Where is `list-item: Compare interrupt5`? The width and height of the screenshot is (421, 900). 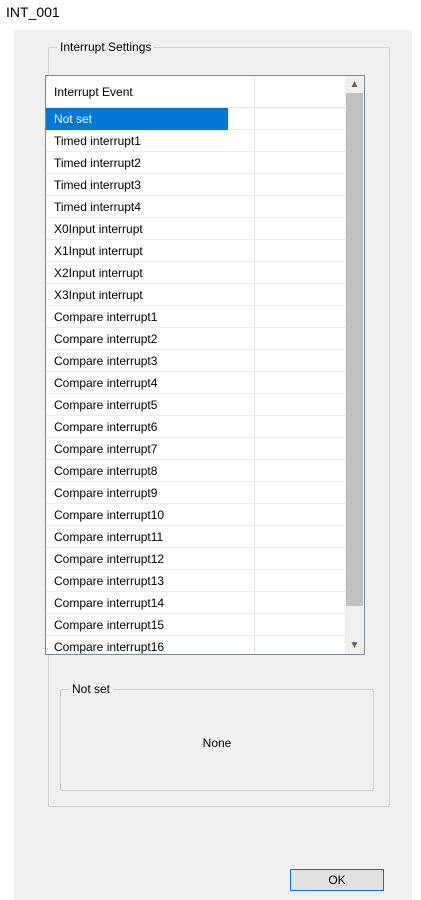 list-item: Compare interrupt5 is located at coordinates (196, 405).